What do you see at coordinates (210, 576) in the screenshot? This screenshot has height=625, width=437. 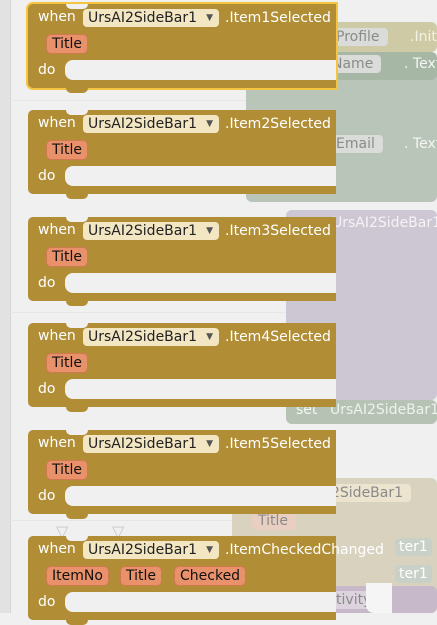 I see `event-parameter: Checked` at bounding box center [210, 576].